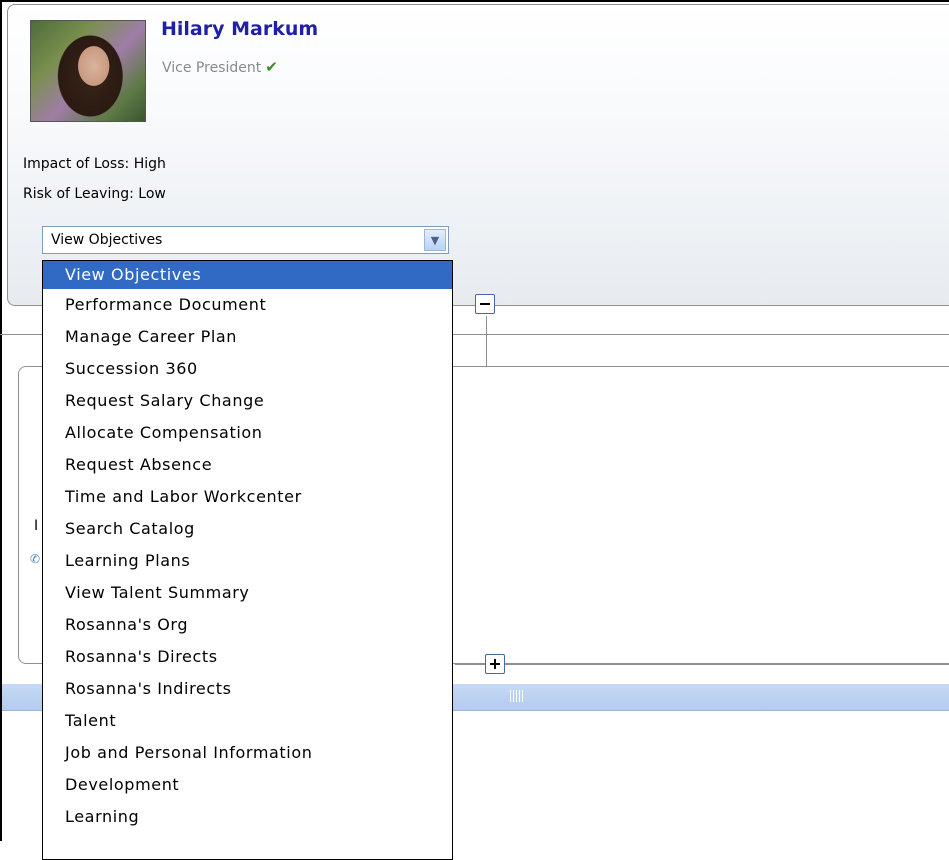 This screenshot has height=860, width=949. I want to click on expand-toggle, so click(495, 664).